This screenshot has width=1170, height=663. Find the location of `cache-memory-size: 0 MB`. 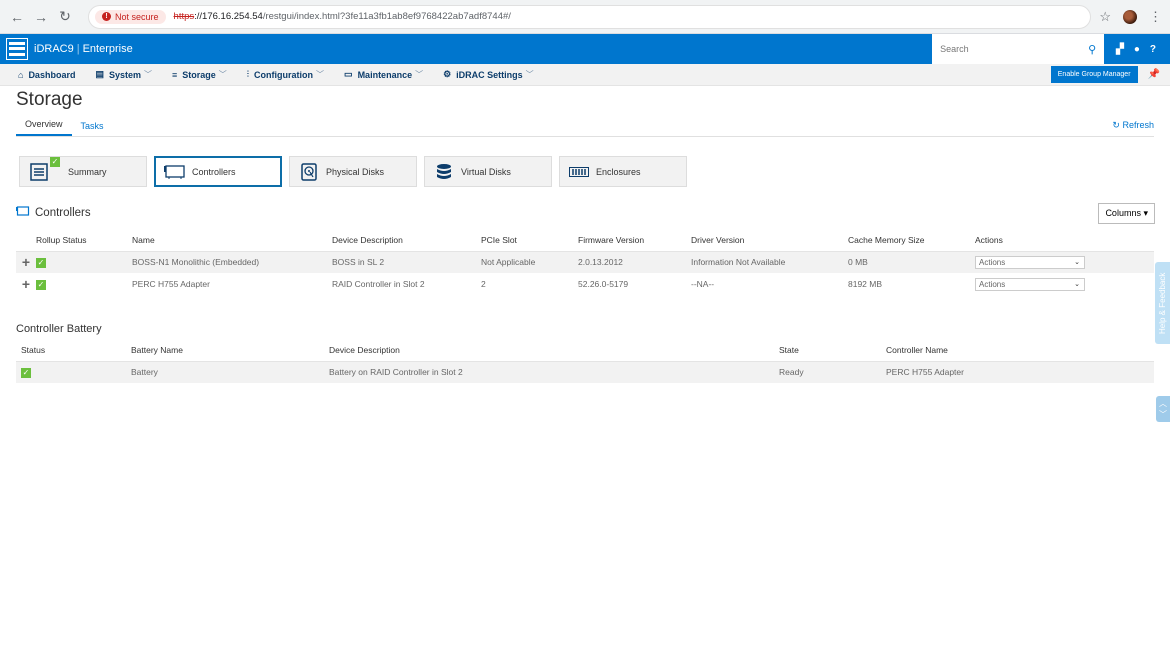

cache-memory-size: 0 MB is located at coordinates (911, 262).